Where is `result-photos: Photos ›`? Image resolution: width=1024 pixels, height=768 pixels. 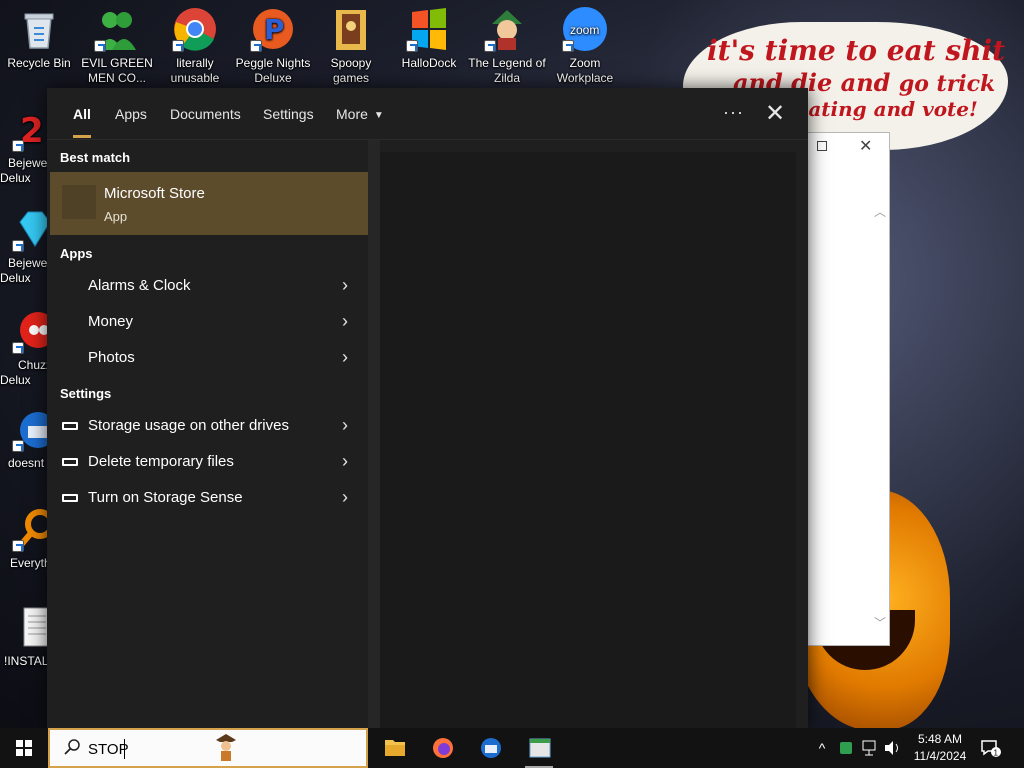 result-photos: Photos › is located at coordinates (209, 358).